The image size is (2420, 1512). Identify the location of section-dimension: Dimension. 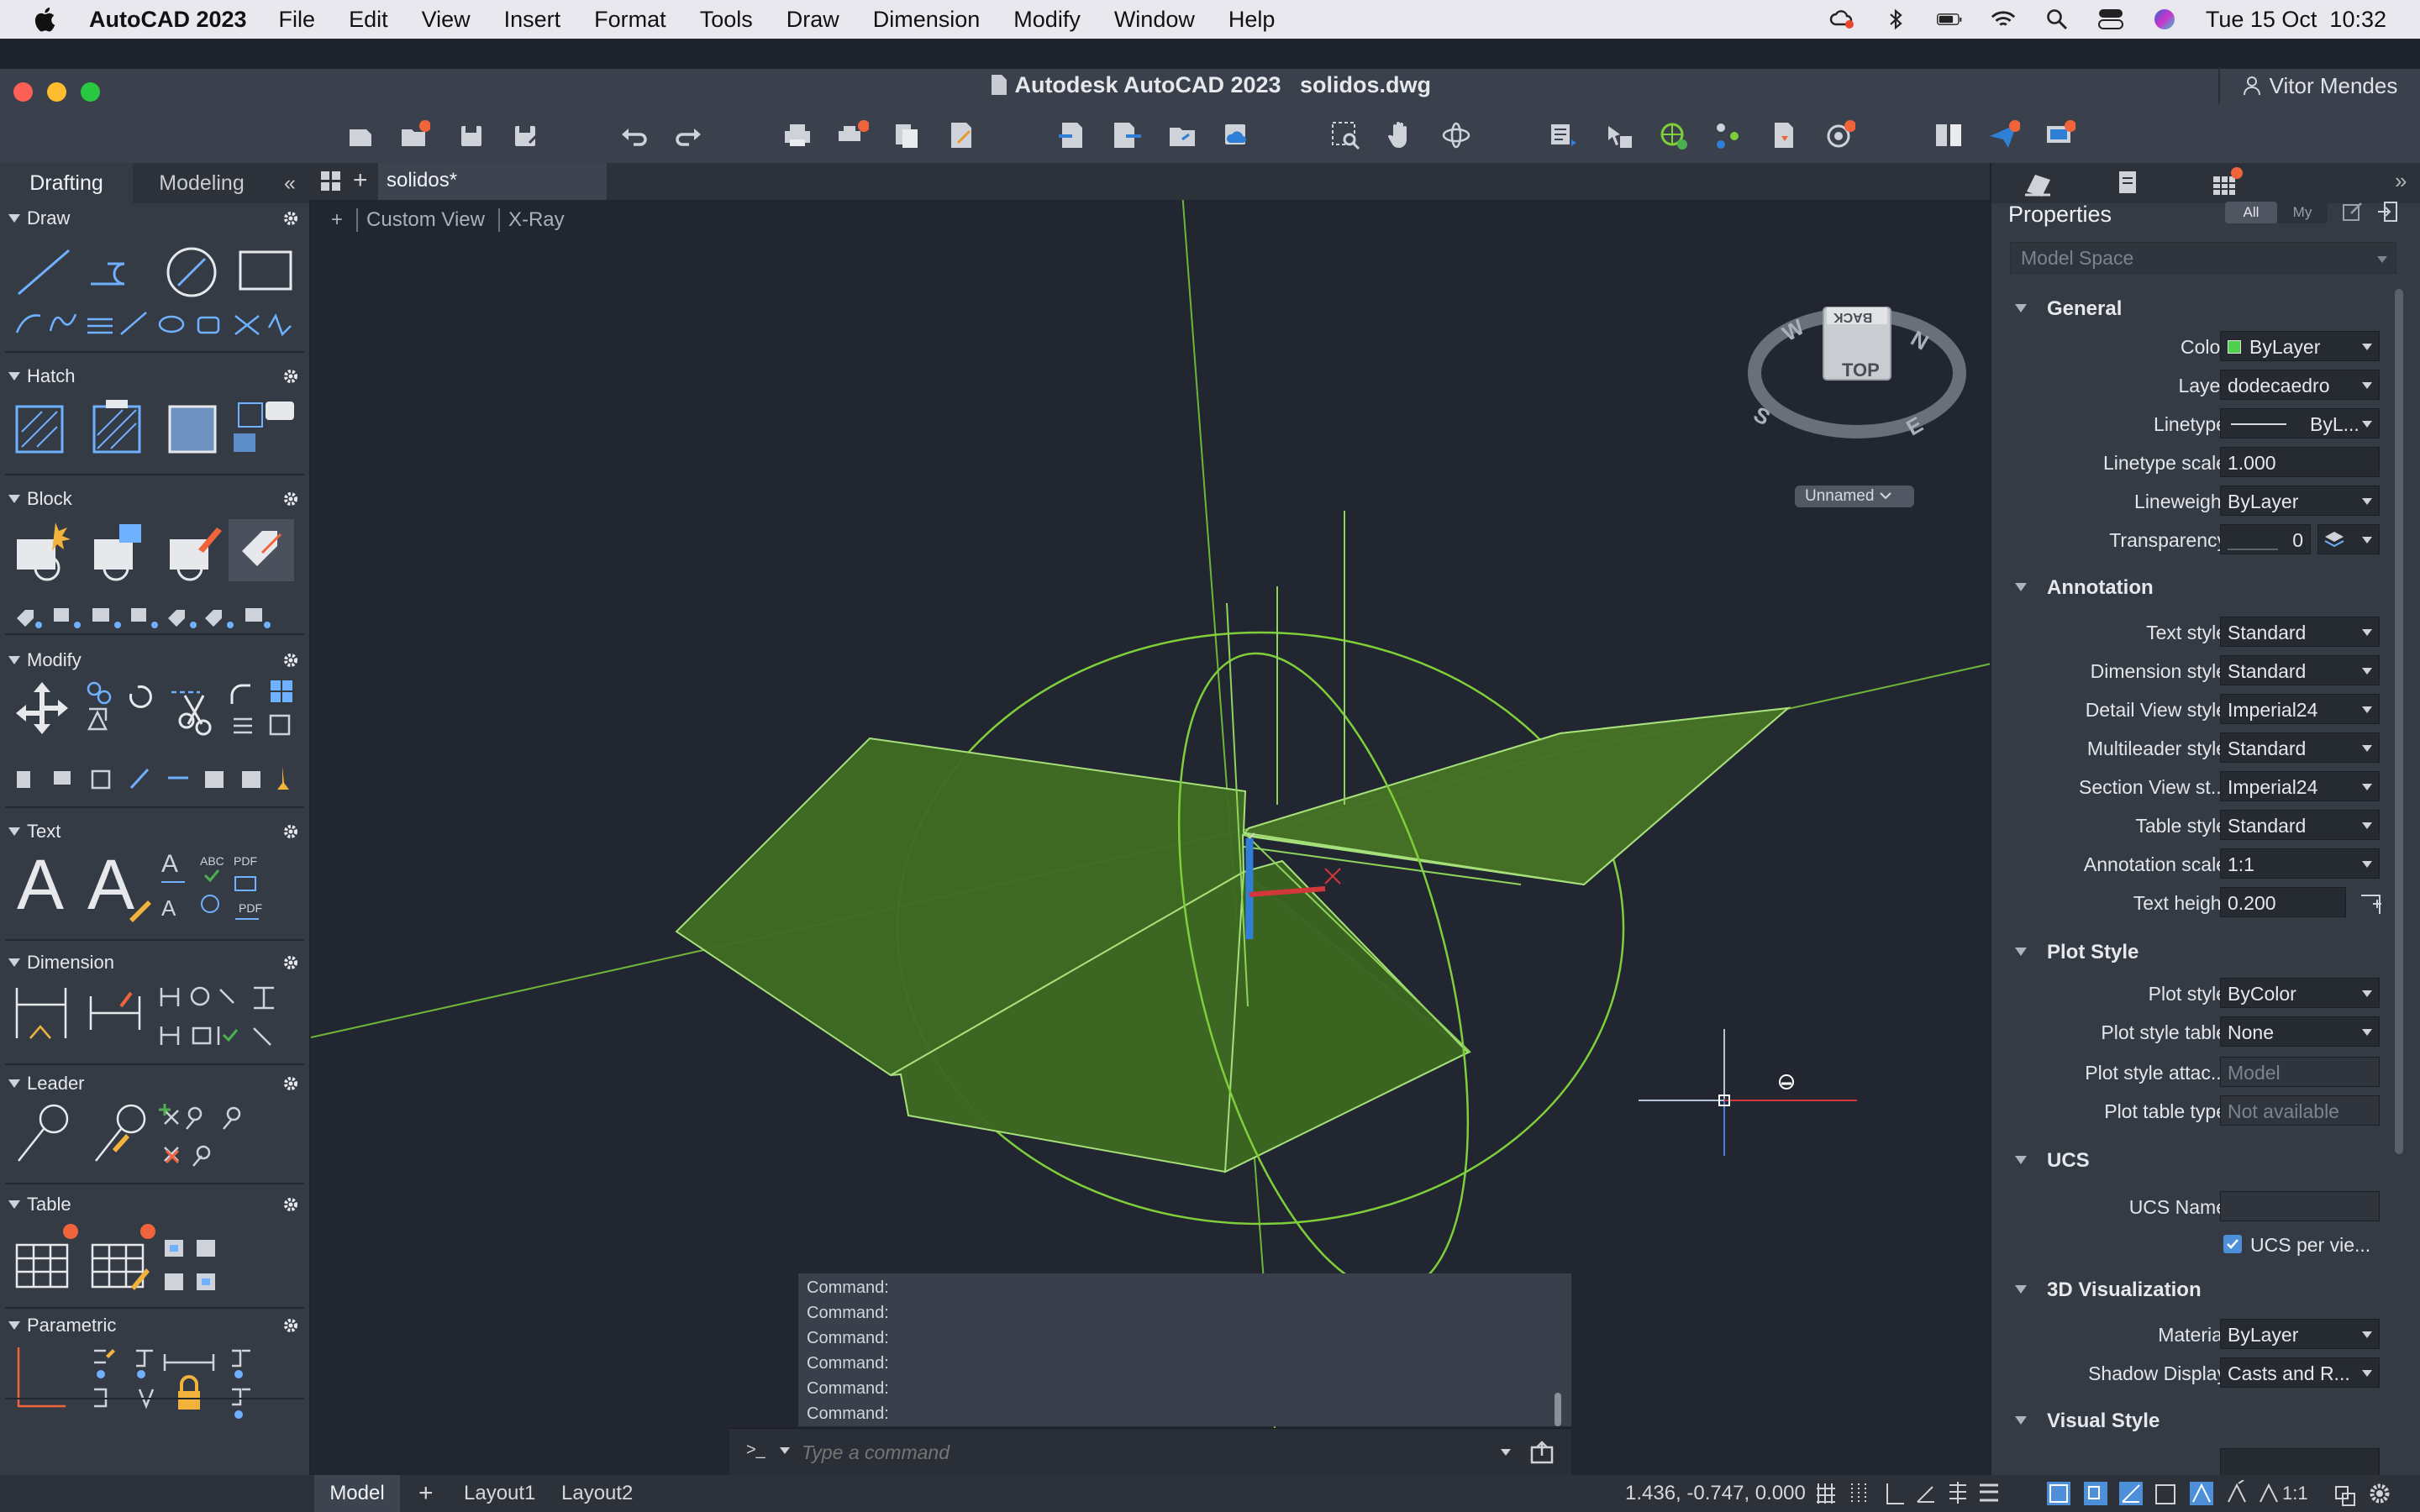
(154, 962).